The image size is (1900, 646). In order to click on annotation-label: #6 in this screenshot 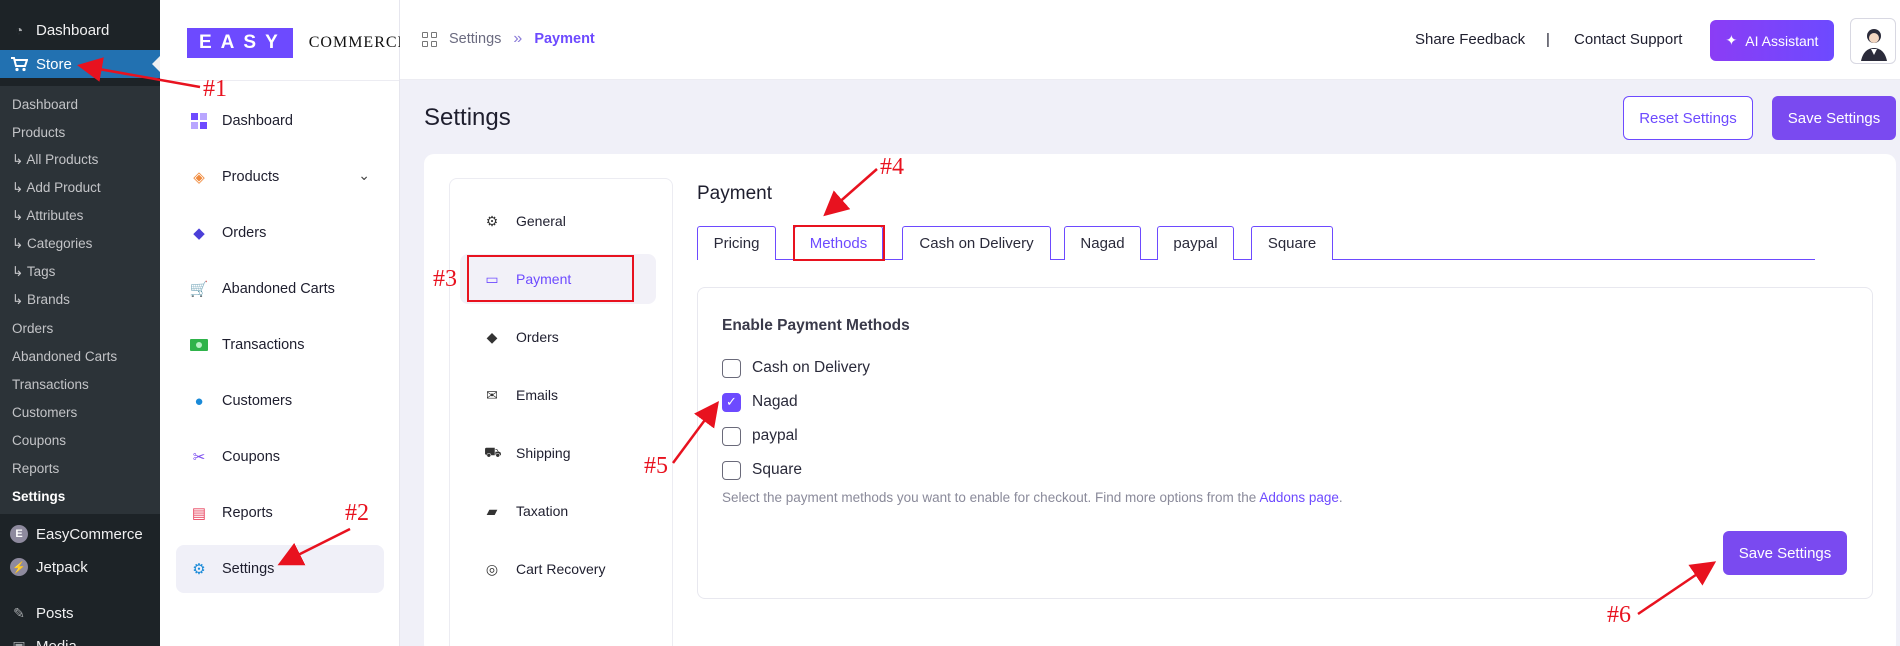, I will do `click(1619, 615)`.